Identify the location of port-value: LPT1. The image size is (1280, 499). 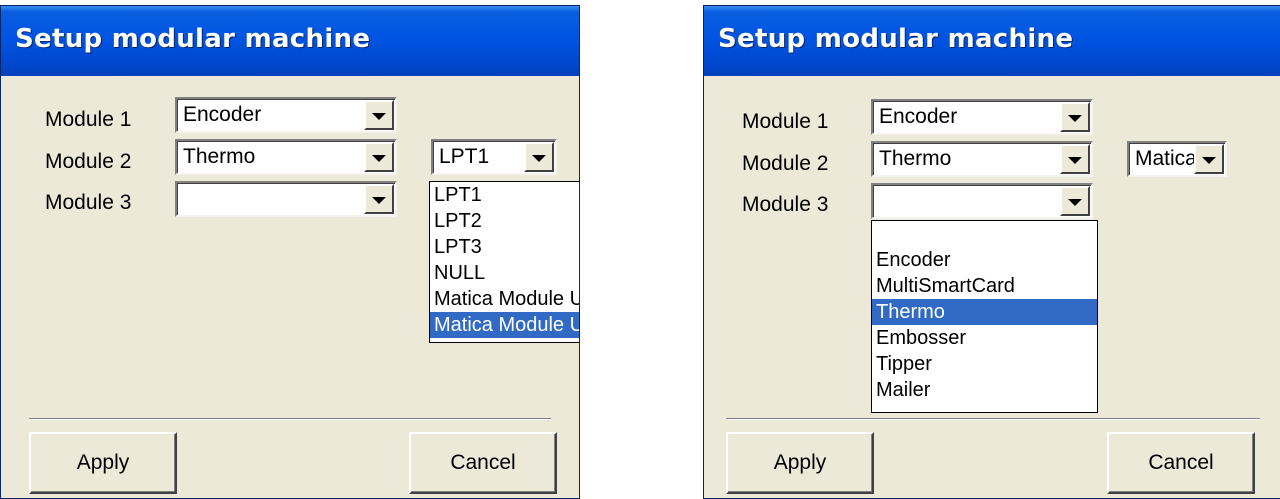
(464, 156).